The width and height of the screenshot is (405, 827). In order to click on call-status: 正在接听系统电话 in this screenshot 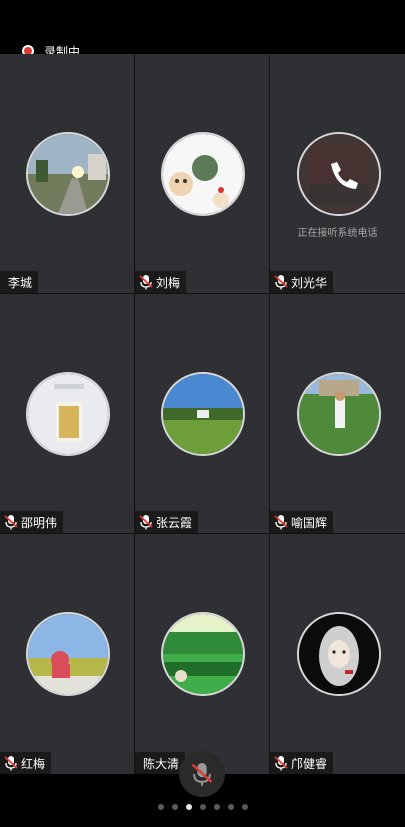, I will do `click(337, 233)`.